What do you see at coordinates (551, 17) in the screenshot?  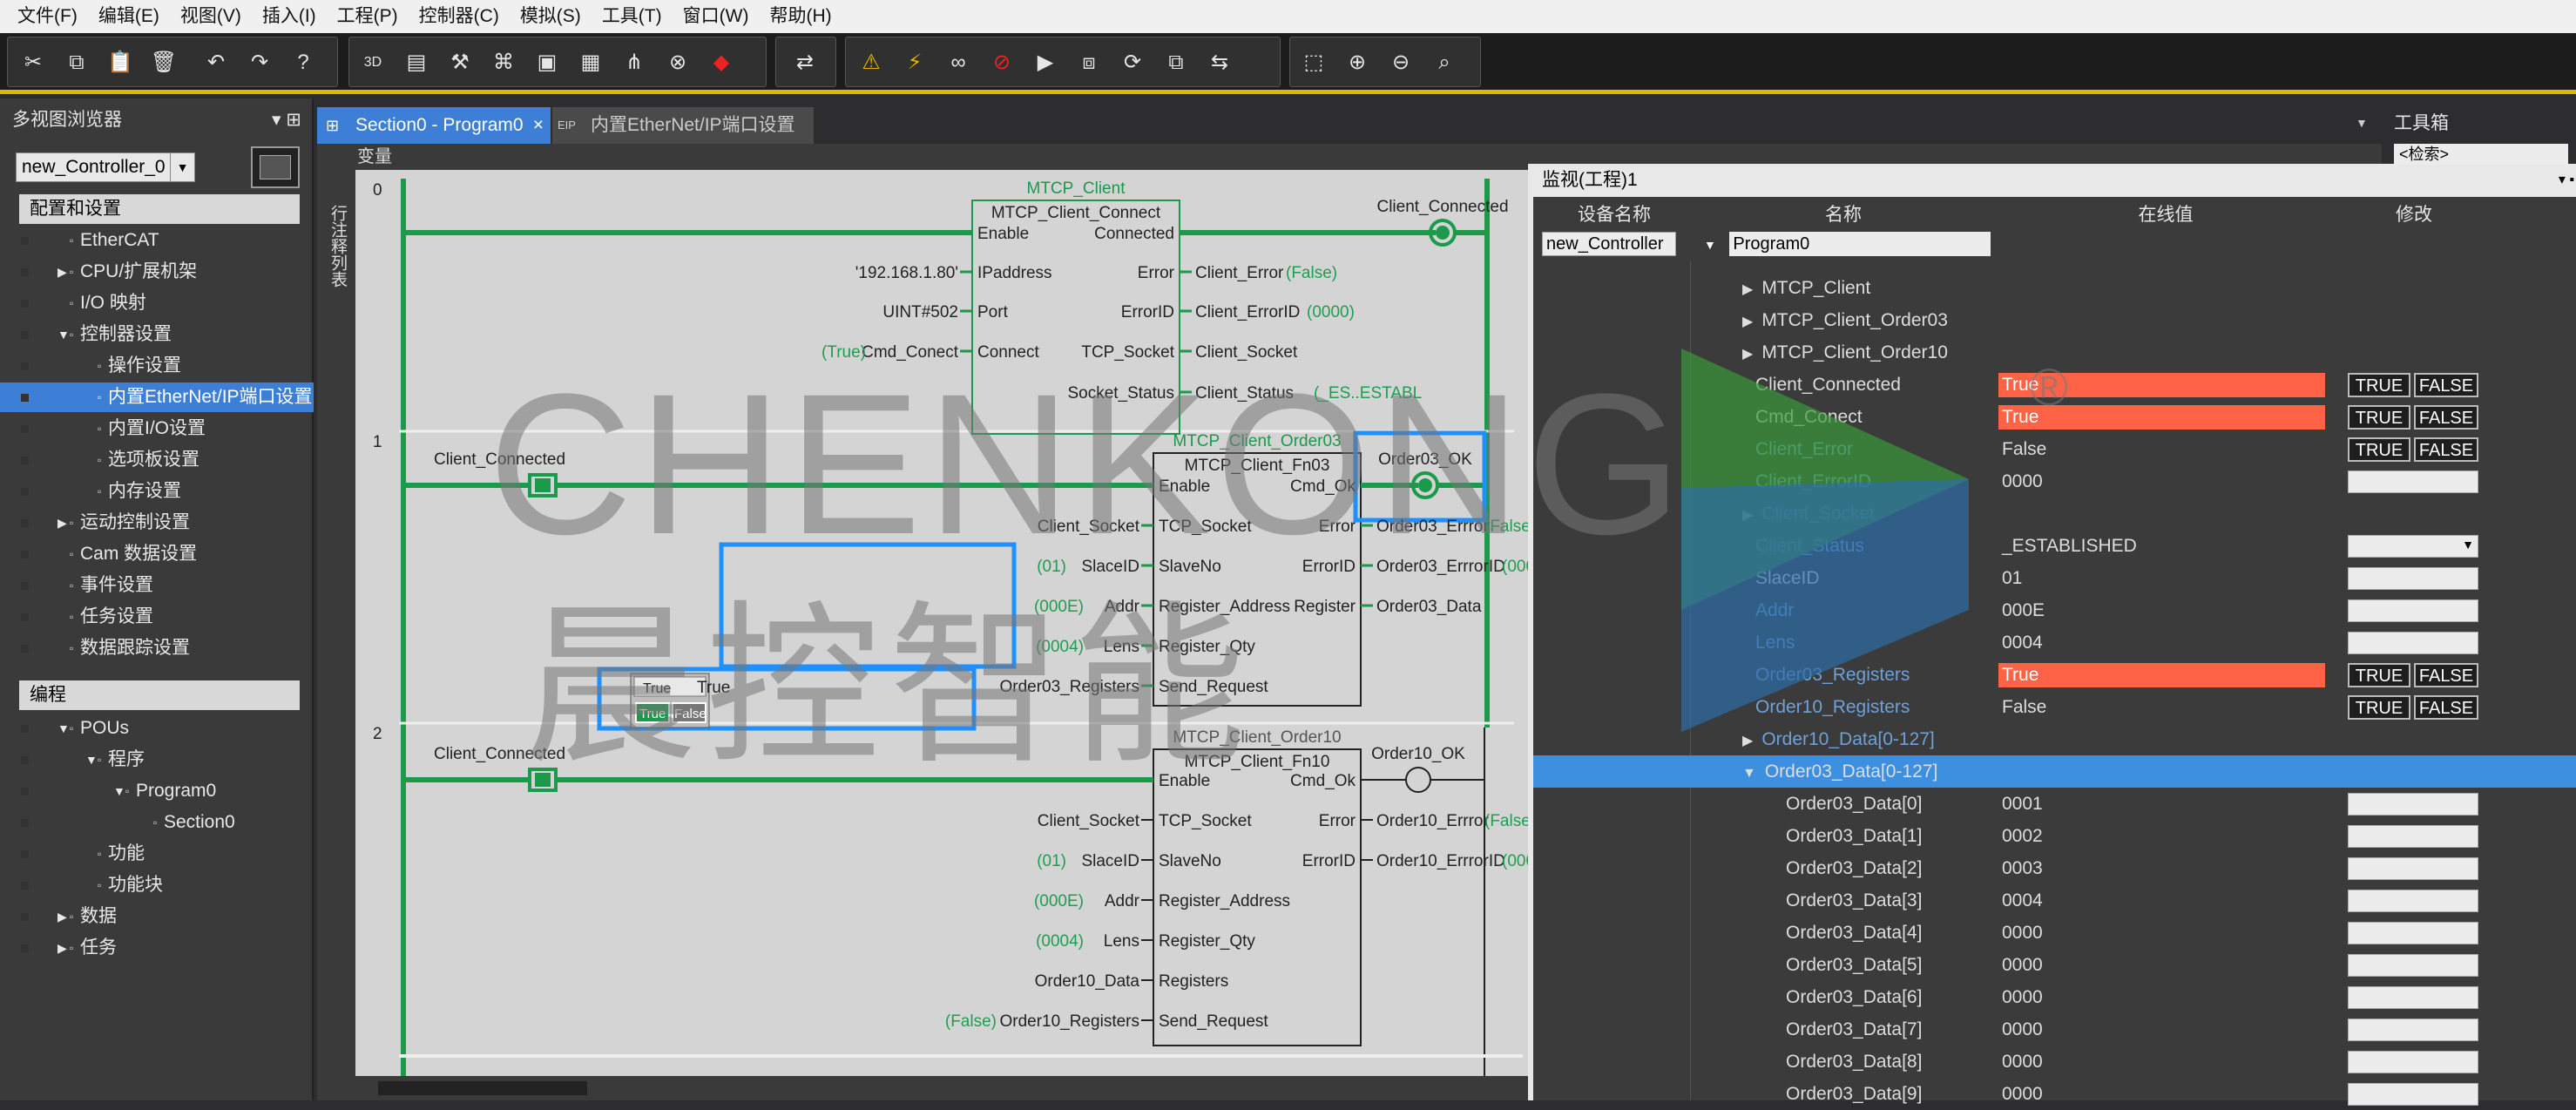 I see `menu-item-6: 模拟(S)` at bounding box center [551, 17].